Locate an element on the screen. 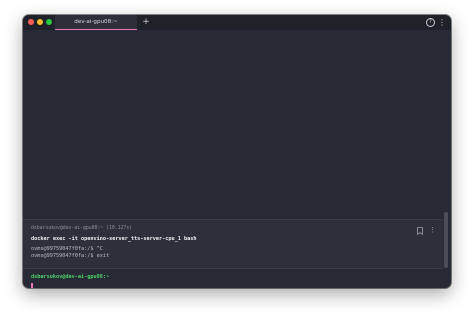 Image resolution: width=474 pixels, height=317 pixels. tab-active: dev-ai-gpu08:~ is located at coordinates (96, 22).